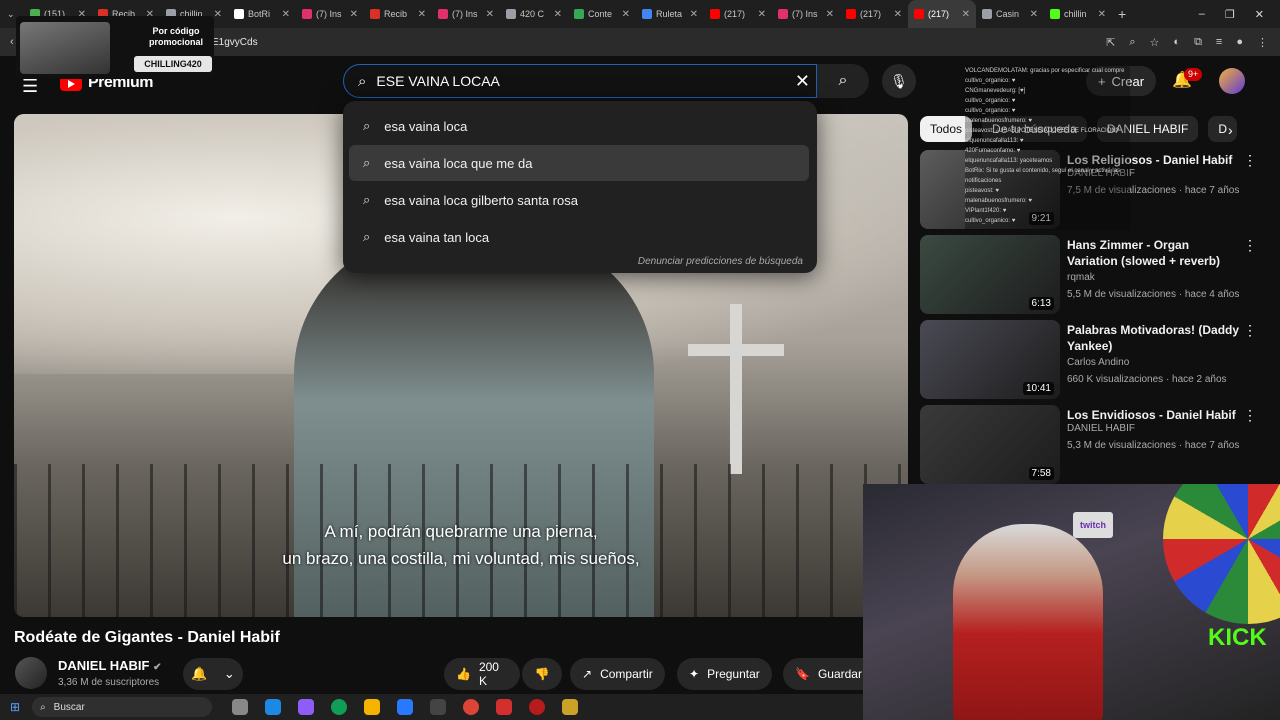 This screenshot has width=1280, height=720. I want to click on voice-search-button: 🎙, so click(899, 81).